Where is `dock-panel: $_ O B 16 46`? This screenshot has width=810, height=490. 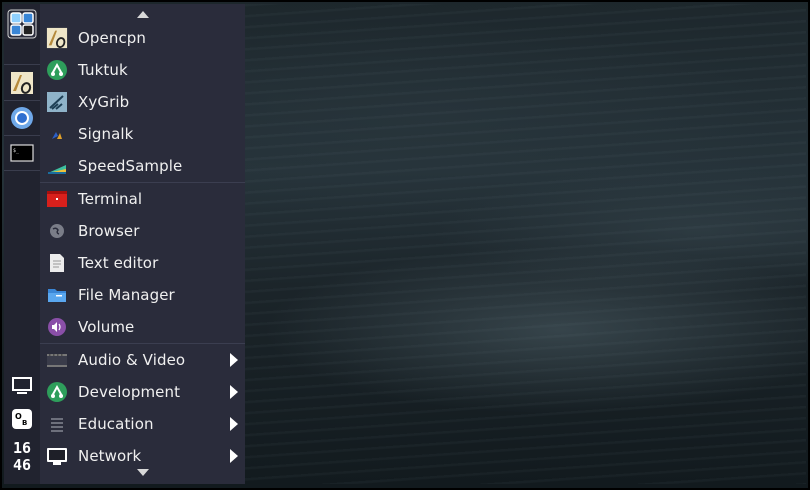
dock-panel: $_ O B 16 46 is located at coordinates (22, 244).